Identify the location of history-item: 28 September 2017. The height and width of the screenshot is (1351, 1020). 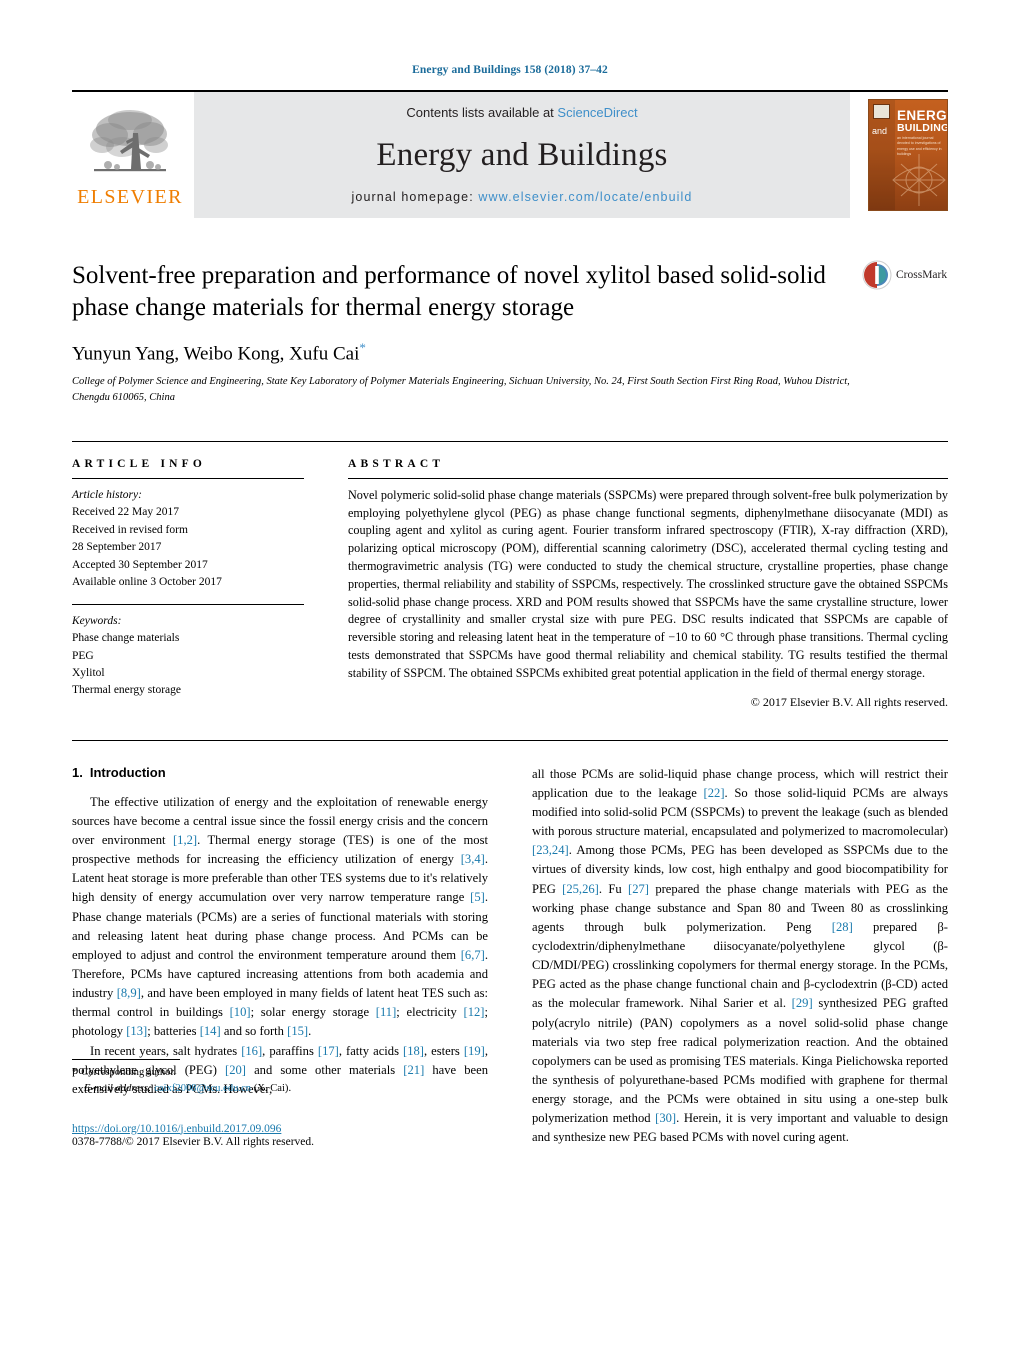
(117, 547).